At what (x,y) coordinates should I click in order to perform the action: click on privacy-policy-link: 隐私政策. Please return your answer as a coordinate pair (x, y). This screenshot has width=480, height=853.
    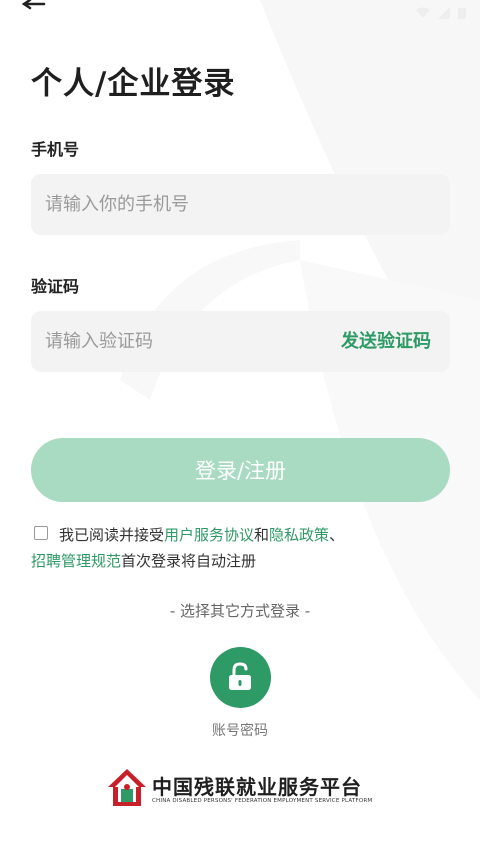
    Looking at the image, I should click on (299, 535).